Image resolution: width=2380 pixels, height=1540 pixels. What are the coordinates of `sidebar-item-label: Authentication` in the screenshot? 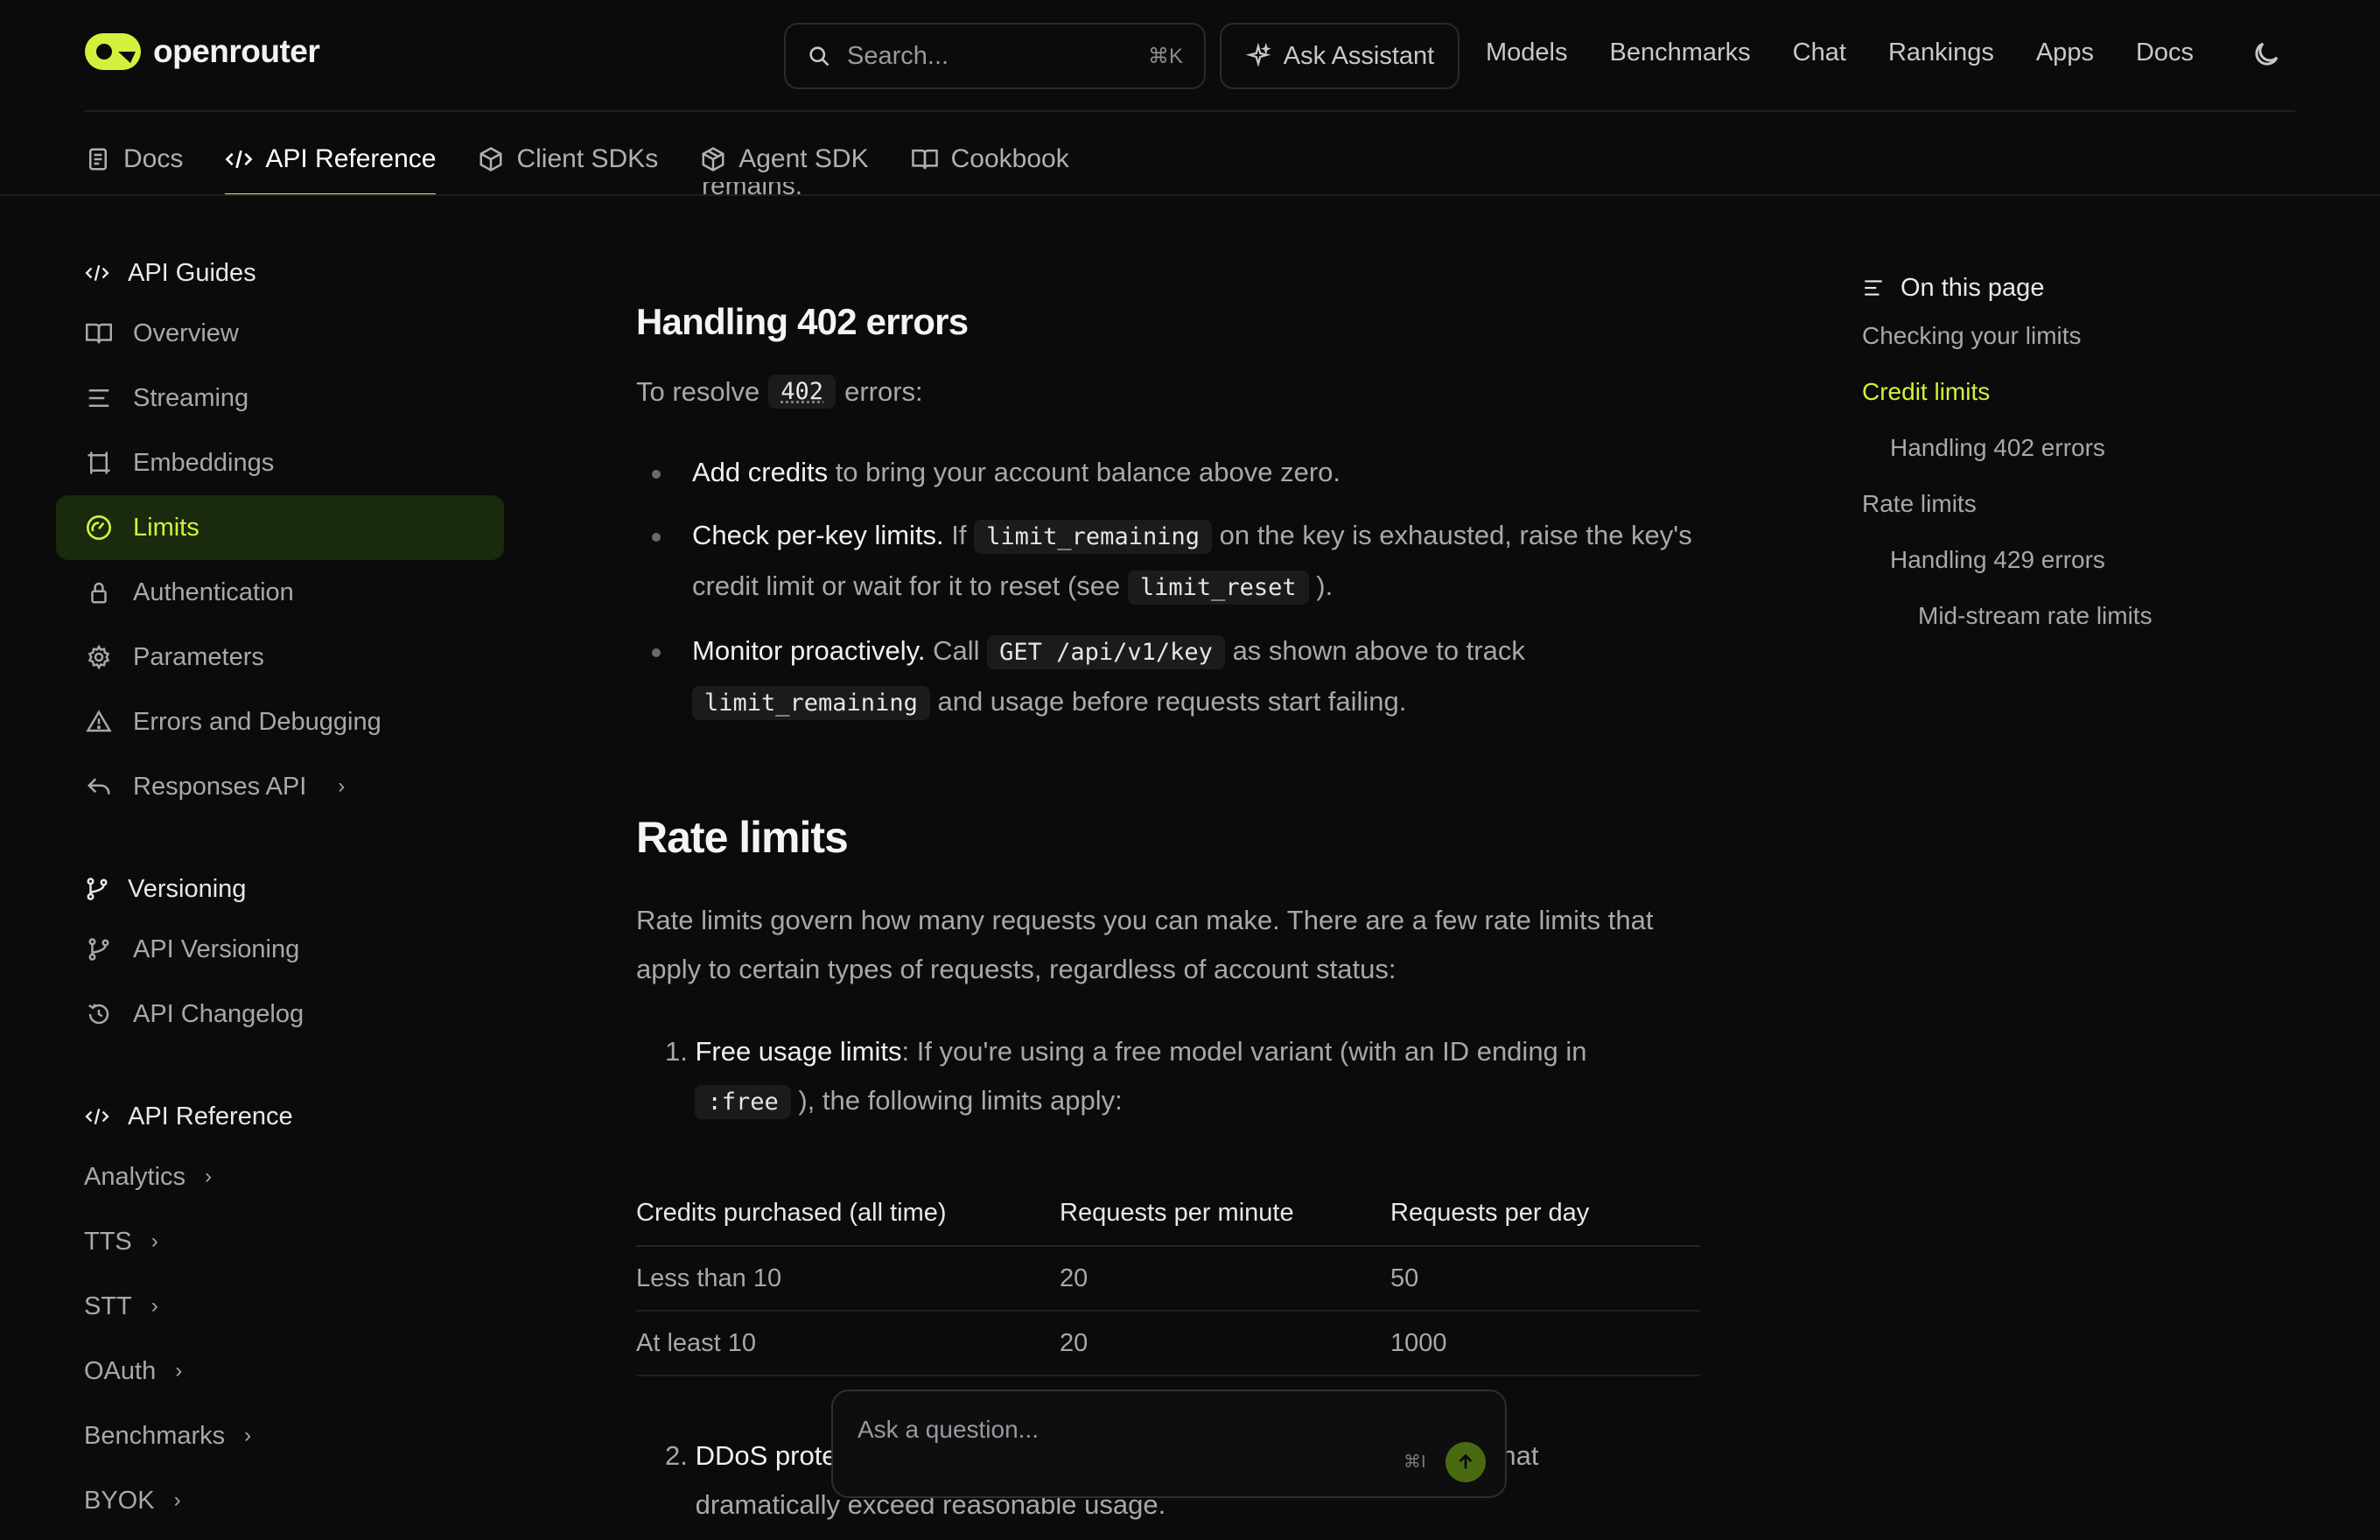 It's located at (213, 592).